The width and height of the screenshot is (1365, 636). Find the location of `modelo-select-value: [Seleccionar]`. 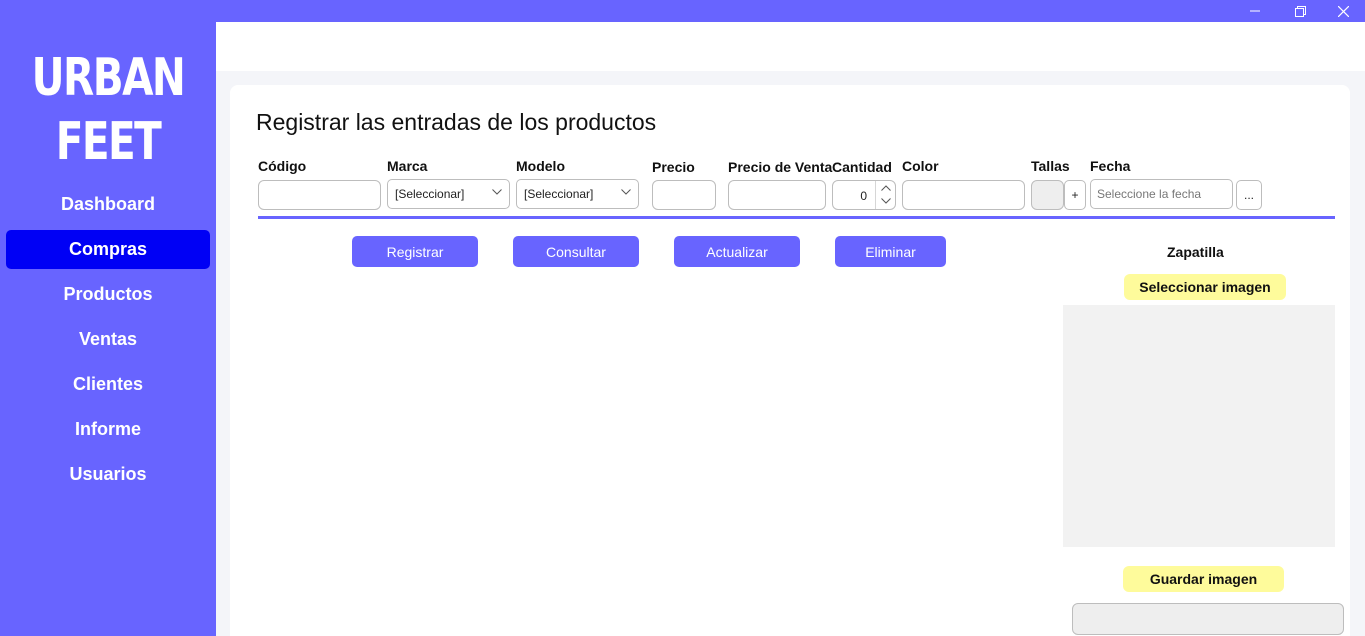

modelo-select-value: [Seleccionar] is located at coordinates (559, 194).